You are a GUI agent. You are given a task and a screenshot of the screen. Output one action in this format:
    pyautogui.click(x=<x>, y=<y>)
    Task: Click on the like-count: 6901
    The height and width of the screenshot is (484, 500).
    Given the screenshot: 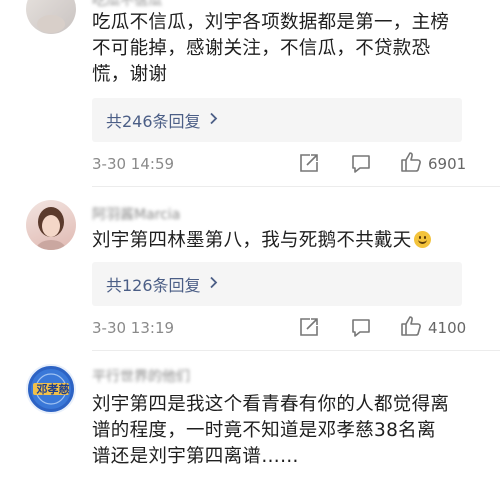 What is the action you would take?
    pyautogui.click(x=447, y=164)
    